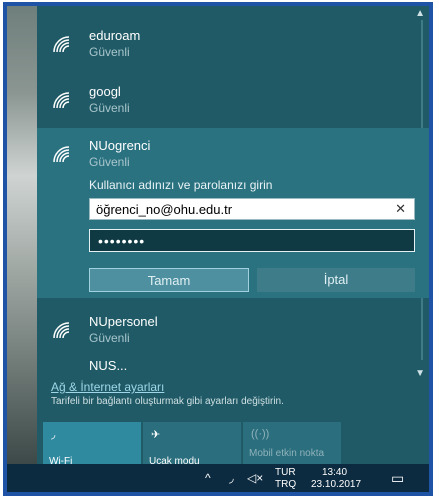 This screenshot has height=501, width=439. What do you see at coordinates (336, 484) in the screenshot?
I see `clock-date: 23.10.2017` at bounding box center [336, 484].